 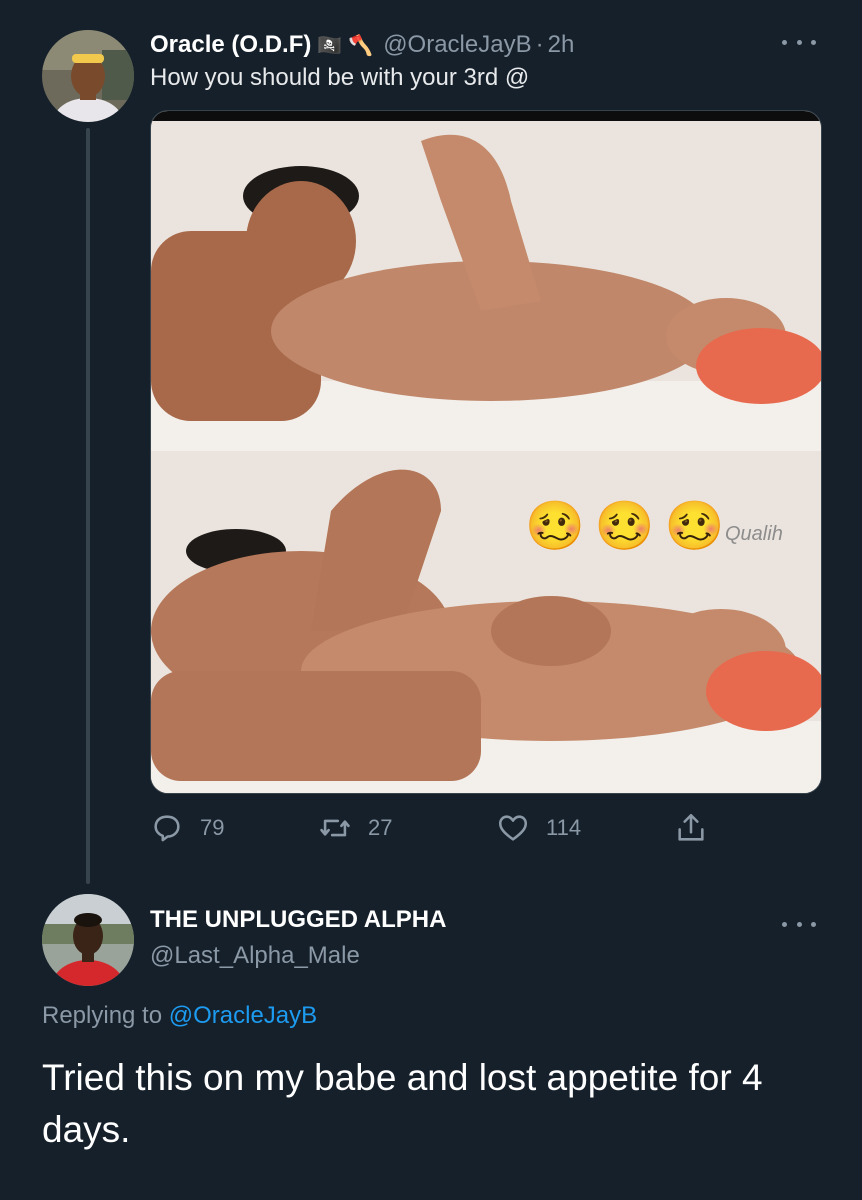 I want to click on like-count: 114, so click(x=564, y=827).